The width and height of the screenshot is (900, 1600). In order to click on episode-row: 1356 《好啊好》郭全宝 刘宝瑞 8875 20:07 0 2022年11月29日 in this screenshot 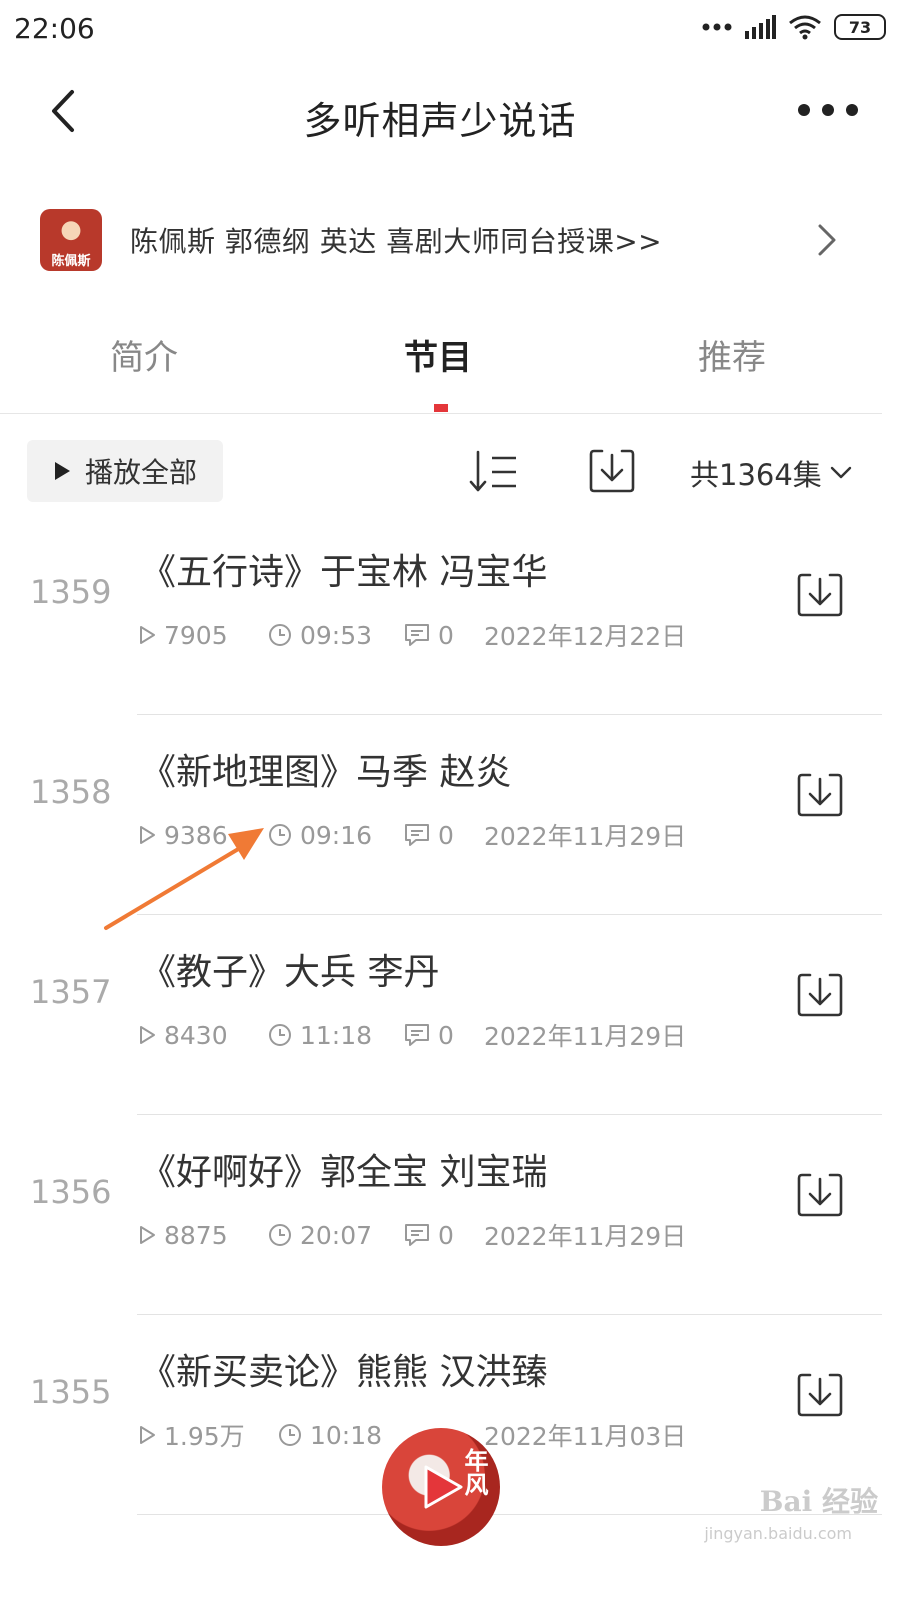, I will do `click(441, 1215)`.